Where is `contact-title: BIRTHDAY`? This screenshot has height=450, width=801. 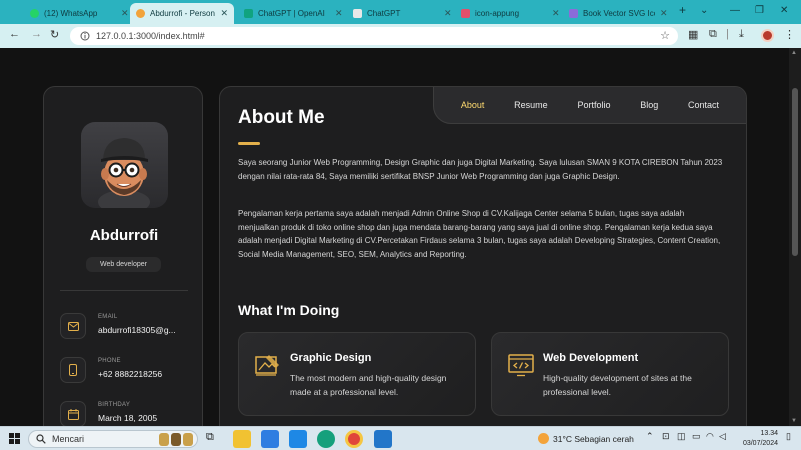 contact-title: BIRTHDAY is located at coordinates (114, 405).